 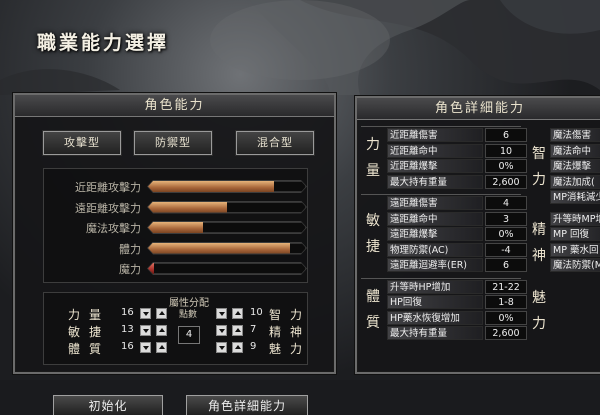 I want to click on character-stats-title: 角色能力, so click(x=174, y=106).